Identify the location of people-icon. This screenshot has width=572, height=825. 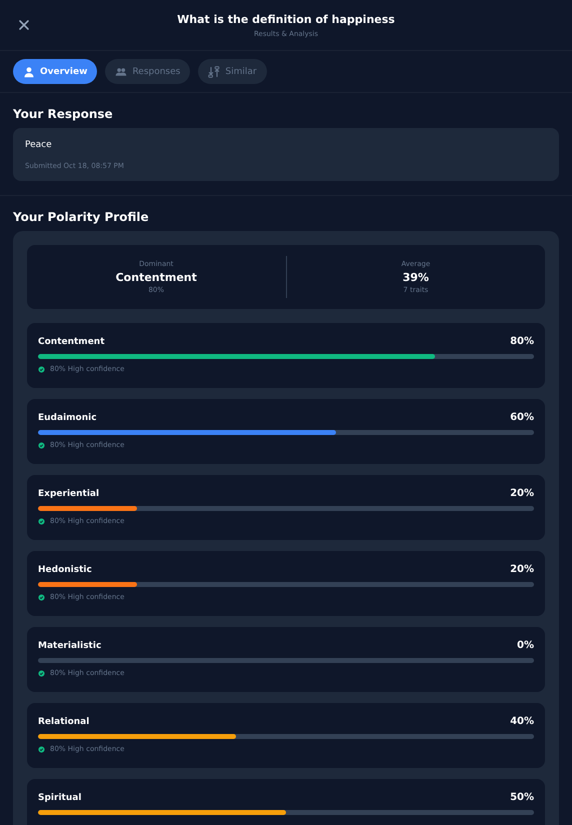
(121, 72).